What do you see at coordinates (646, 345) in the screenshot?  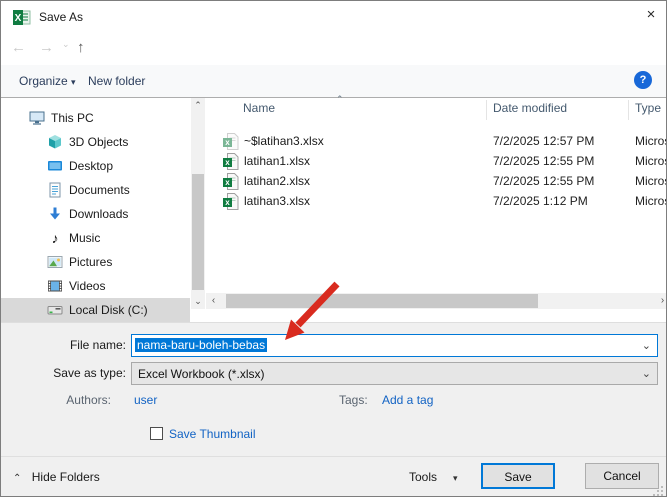 I see `file-name-dropdown-icon: ⌄` at bounding box center [646, 345].